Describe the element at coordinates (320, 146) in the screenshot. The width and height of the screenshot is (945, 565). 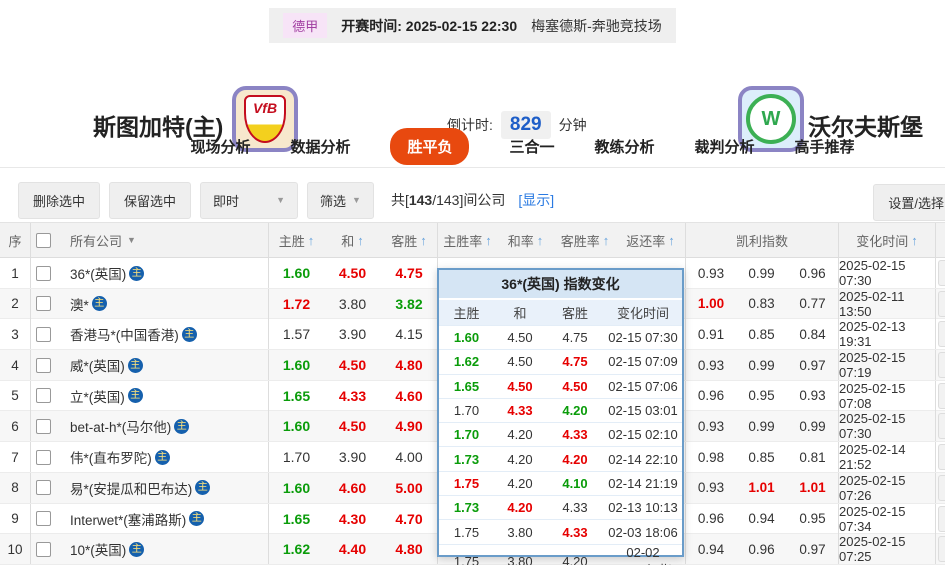
I see `tab-data-analysis: 数据分析` at that location.